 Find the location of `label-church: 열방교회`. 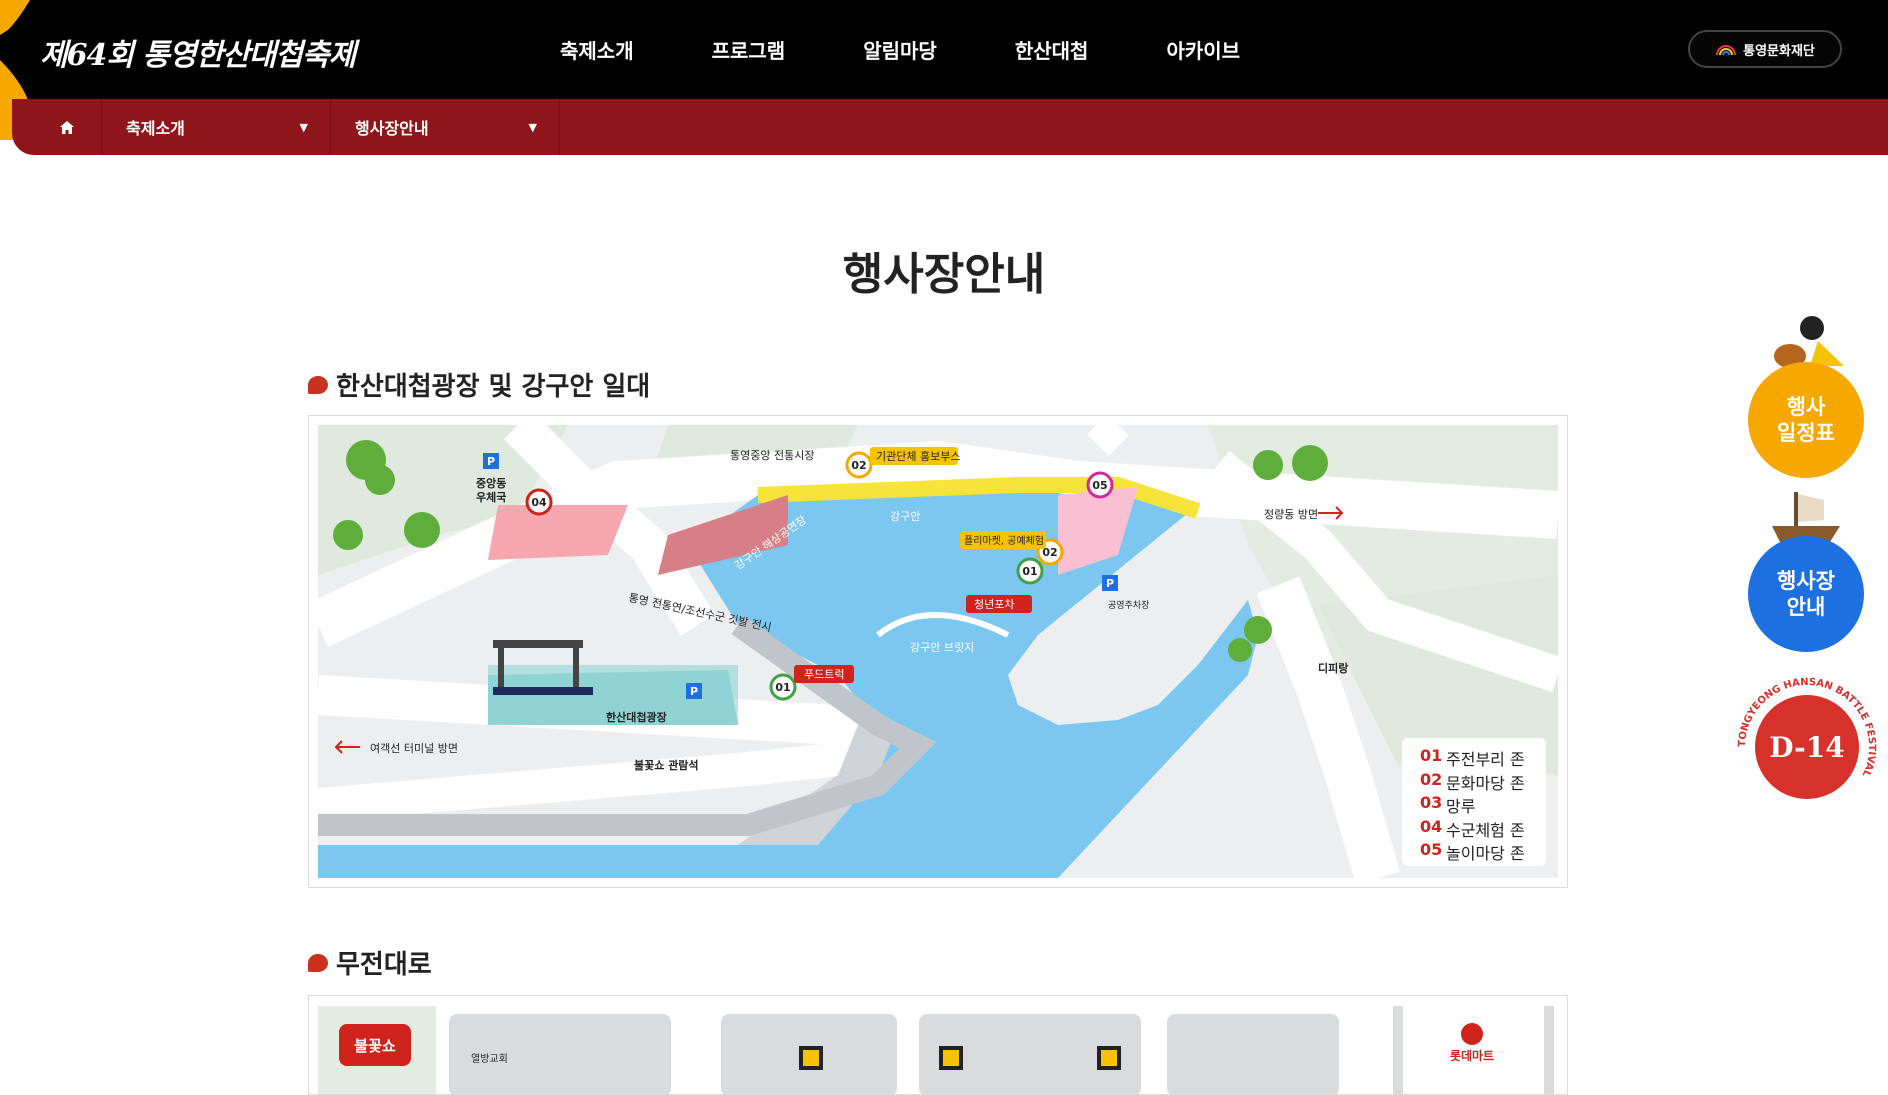

label-church: 열방교회 is located at coordinates (489, 1059).